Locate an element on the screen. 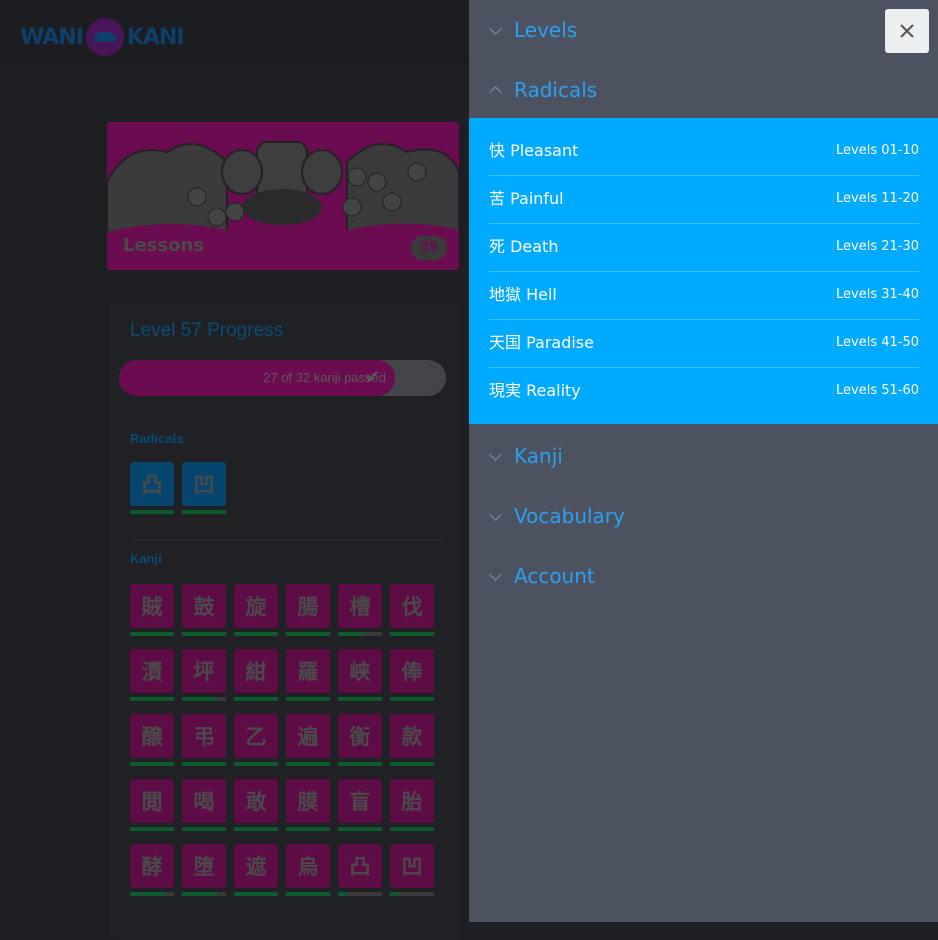 The height and width of the screenshot is (940, 938). submenu-item-hell: 地獄 Hell Levels 31-40 is located at coordinates (704, 295).